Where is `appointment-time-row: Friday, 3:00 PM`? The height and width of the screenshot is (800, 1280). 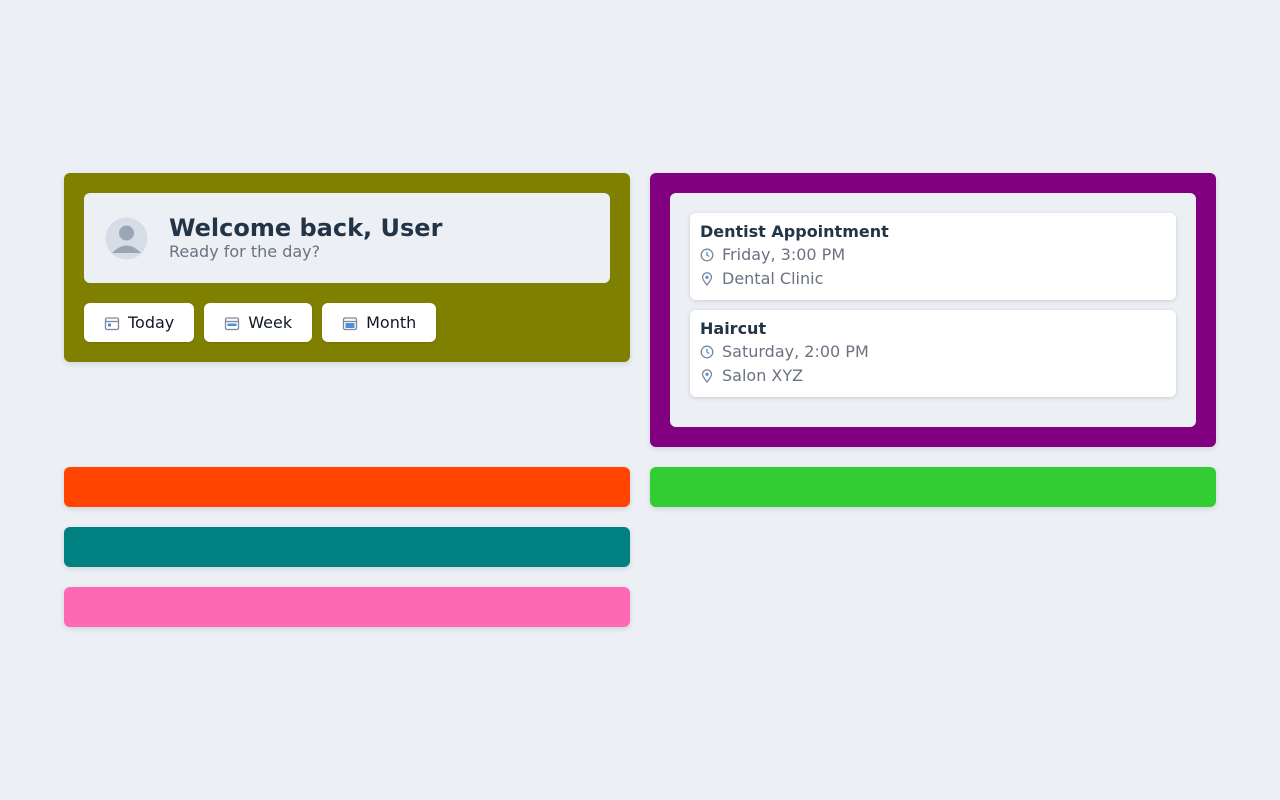
appointment-time-row: Friday, 3:00 PM is located at coordinates (933, 255).